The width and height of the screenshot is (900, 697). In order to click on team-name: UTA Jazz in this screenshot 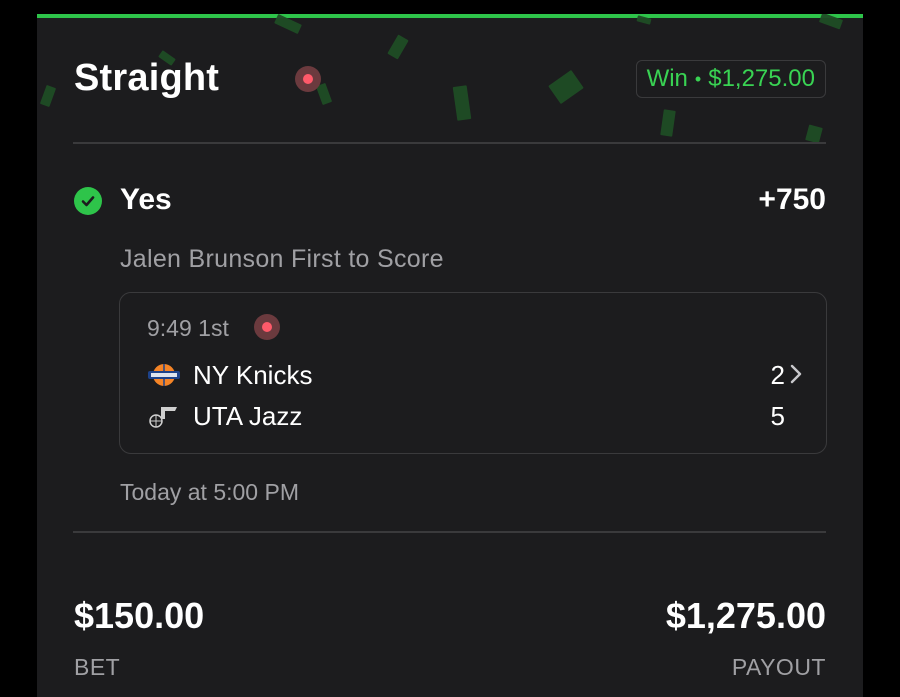, I will do `click(248, 416)`.